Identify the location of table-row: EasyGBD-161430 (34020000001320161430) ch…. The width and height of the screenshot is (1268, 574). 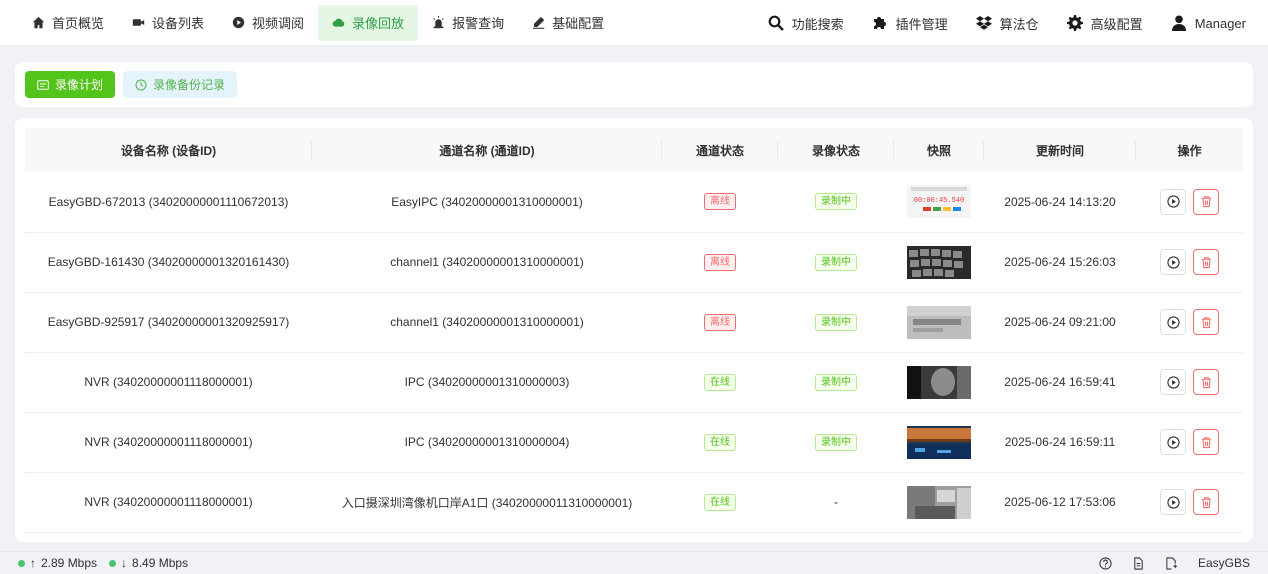
(634, 262).